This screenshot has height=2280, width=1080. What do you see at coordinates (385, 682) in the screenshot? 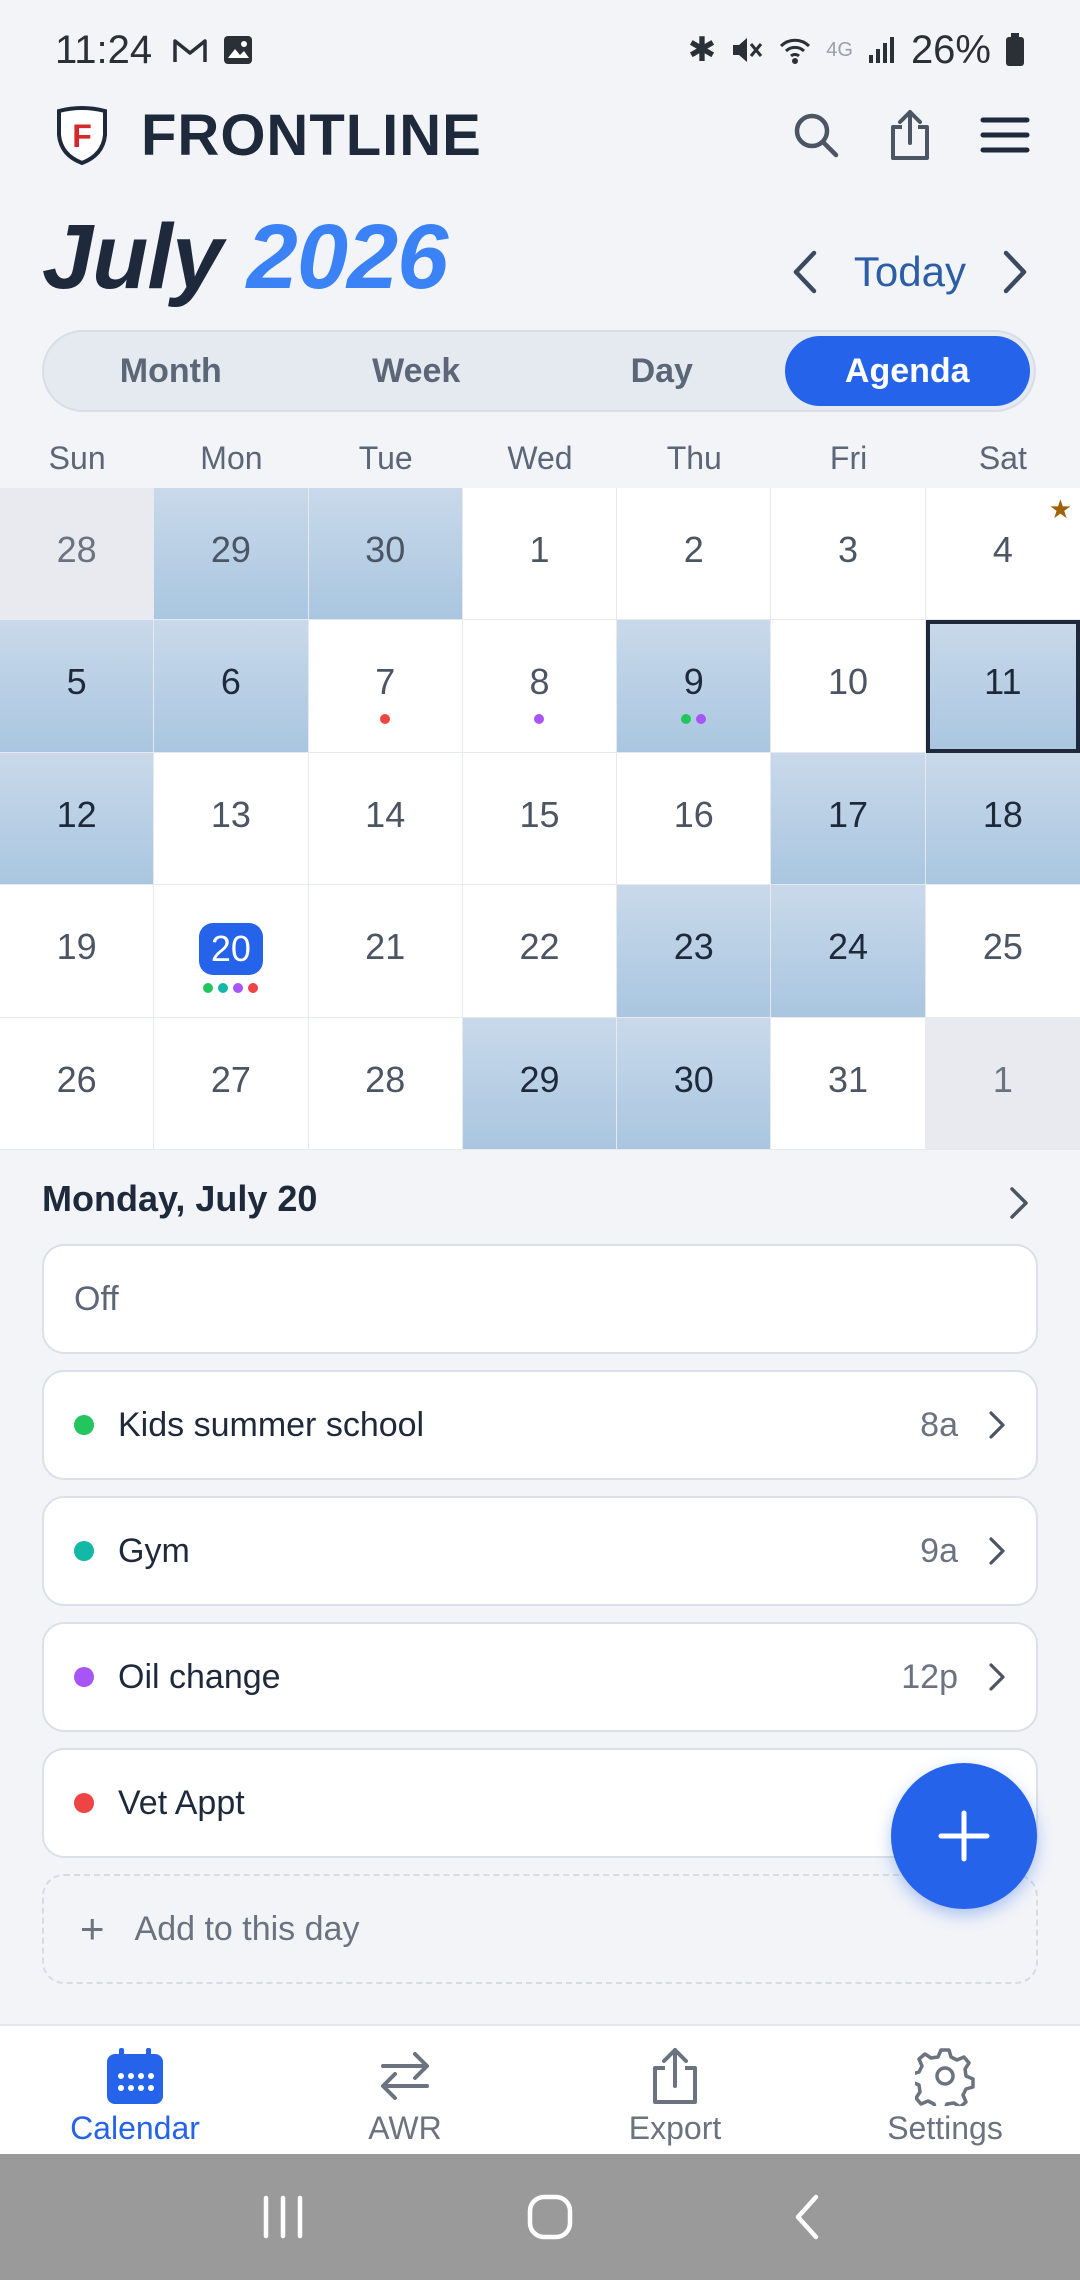
I see `day-number: 7` at bounding box center [385, 682].